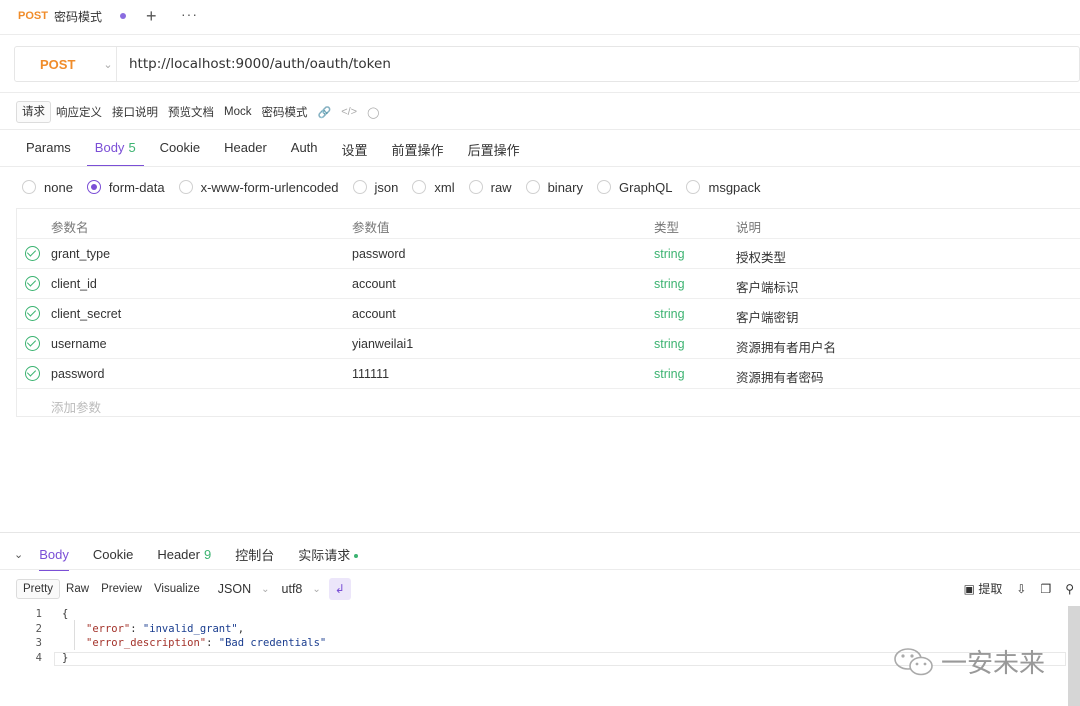 The image size is (1080, 706). What do you see at coordinates (184, 554) in the screenshot?
I see `resp-tab-header: Header 9` at bounding box center [184, 554].